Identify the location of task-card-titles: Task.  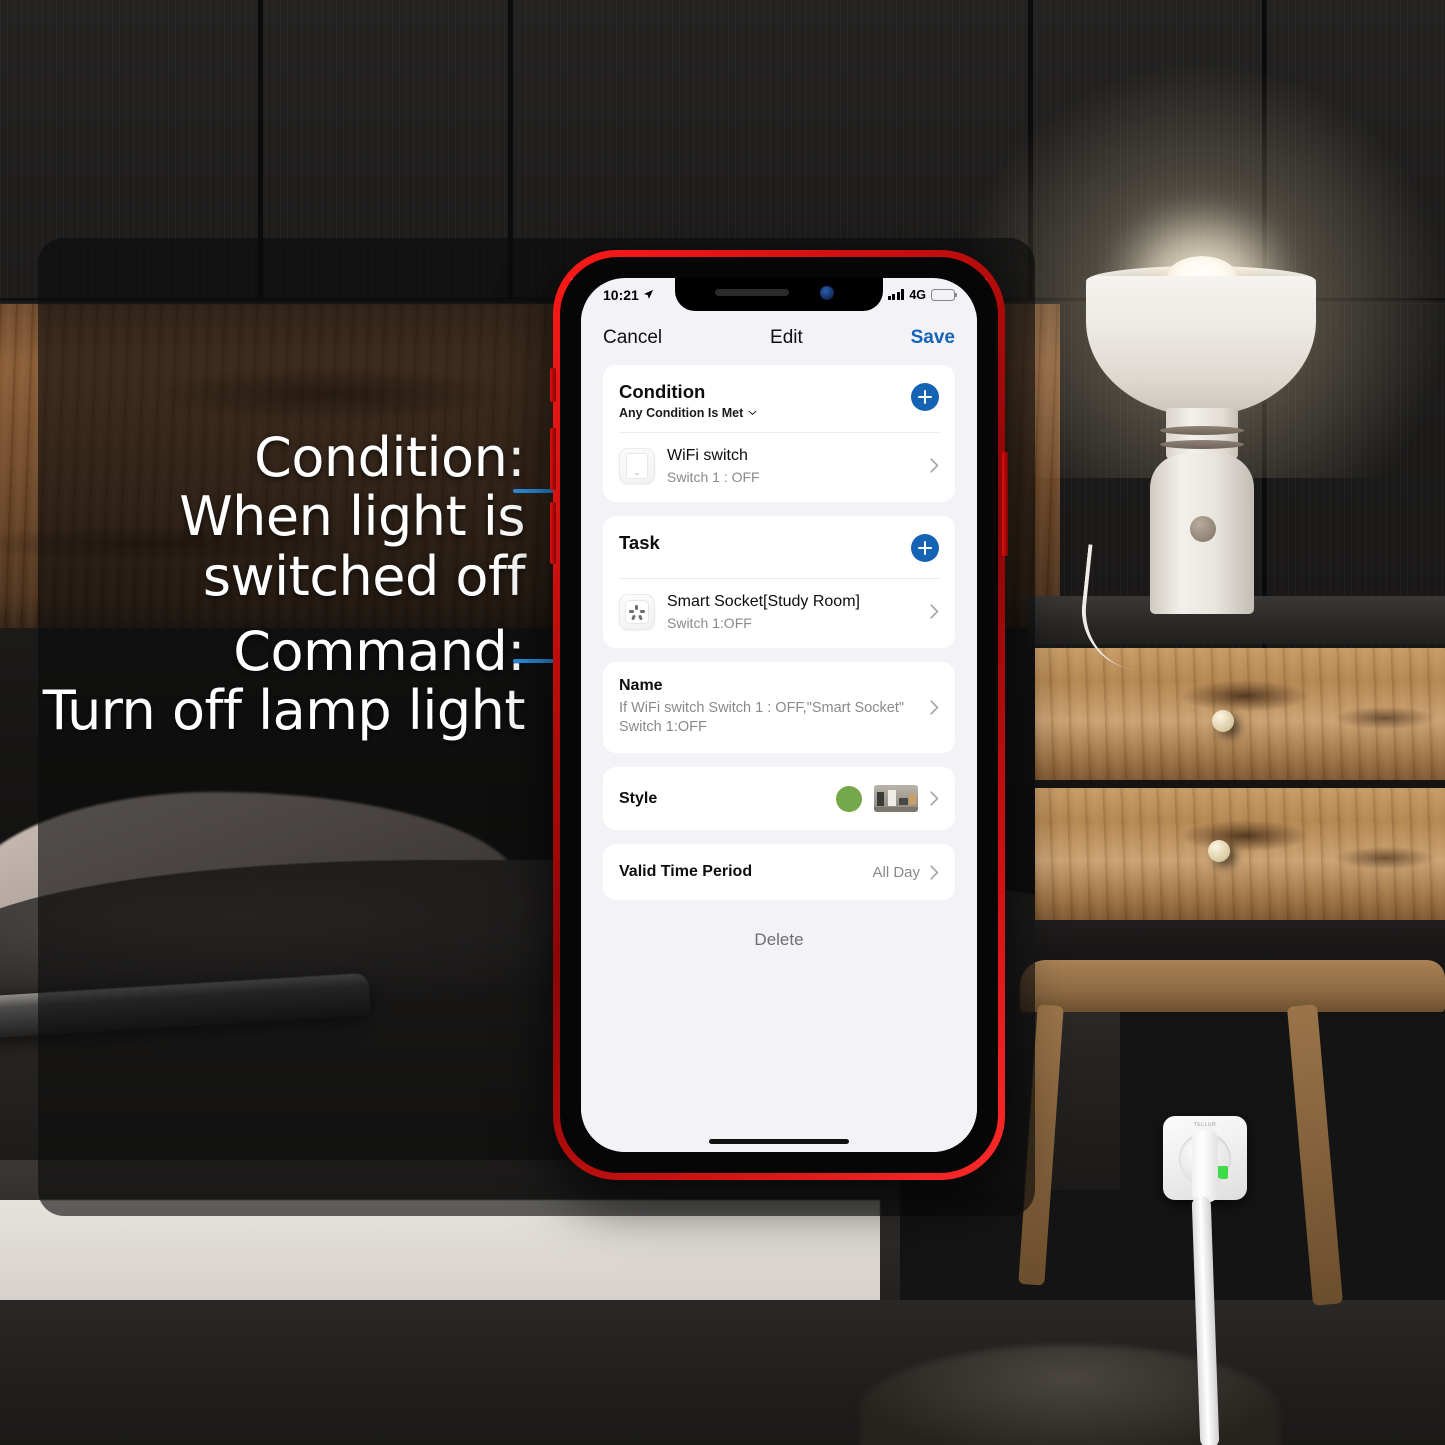
(639, 543).